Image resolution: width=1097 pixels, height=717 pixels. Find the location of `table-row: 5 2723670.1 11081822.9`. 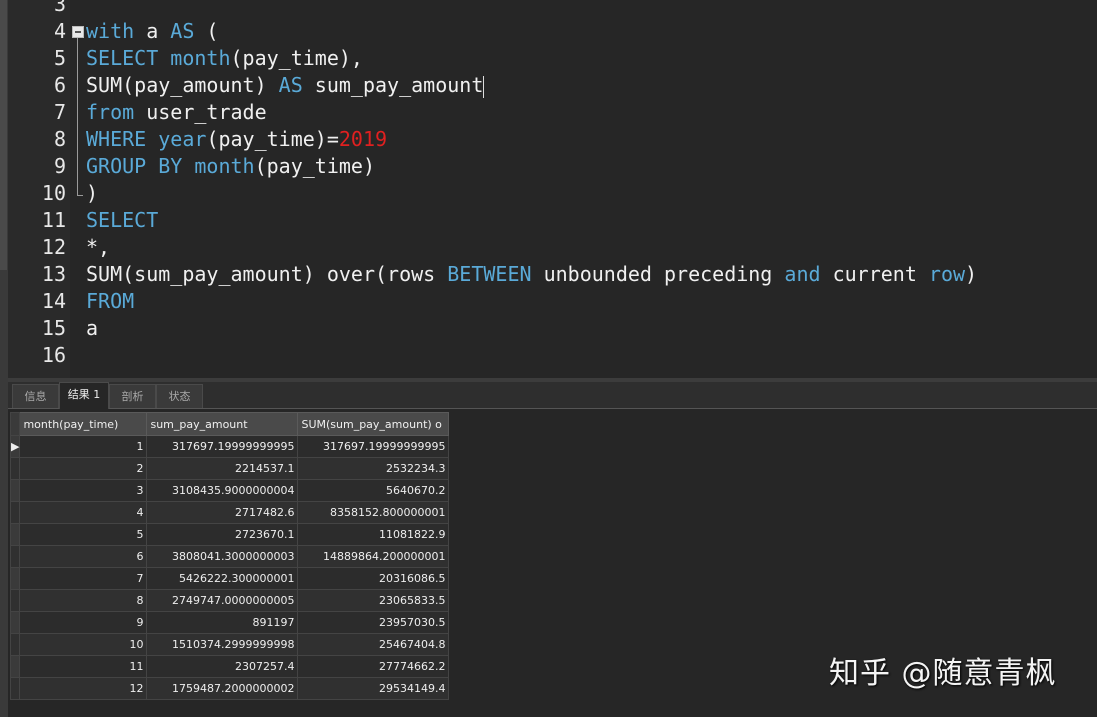

table-row: 5 2723670.1 11081822.9 is located at coordinates (229, 534).